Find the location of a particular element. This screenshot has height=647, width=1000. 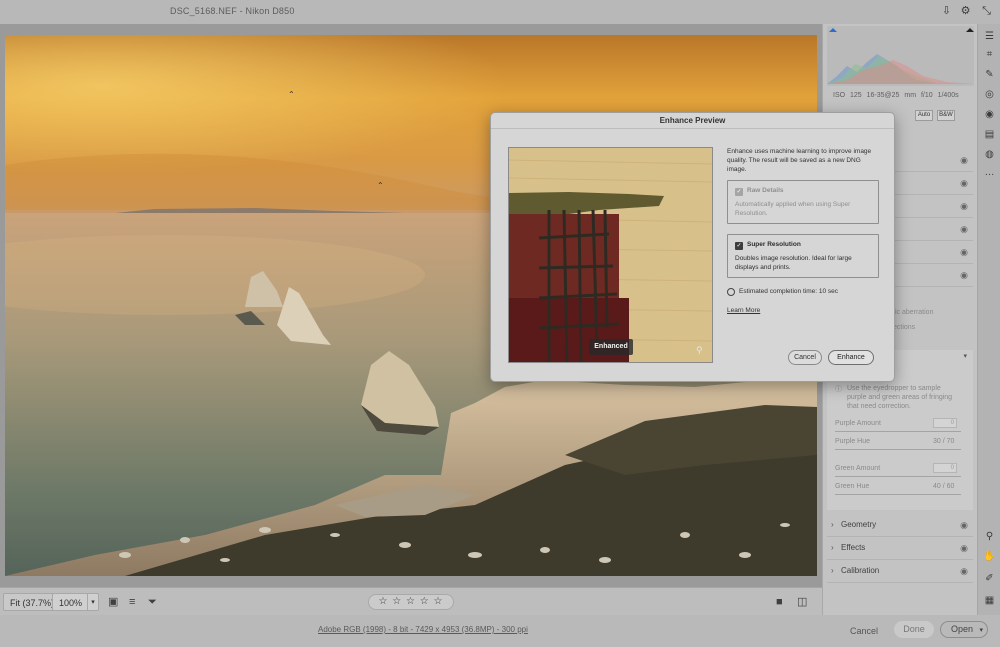

collapse-icon: ⤡ is located at coordinates (986, 11).